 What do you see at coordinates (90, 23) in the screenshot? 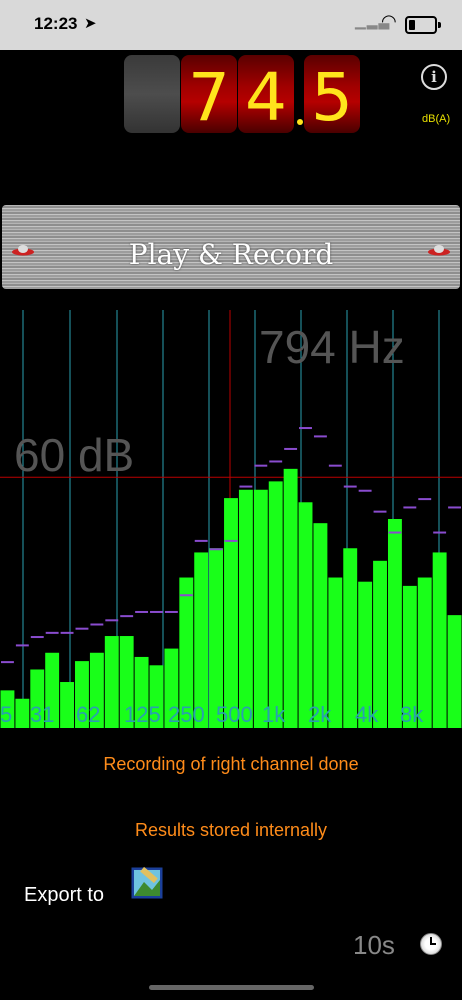
I see `location-arrow-icon: ➤` at bounding box center [90, 23].